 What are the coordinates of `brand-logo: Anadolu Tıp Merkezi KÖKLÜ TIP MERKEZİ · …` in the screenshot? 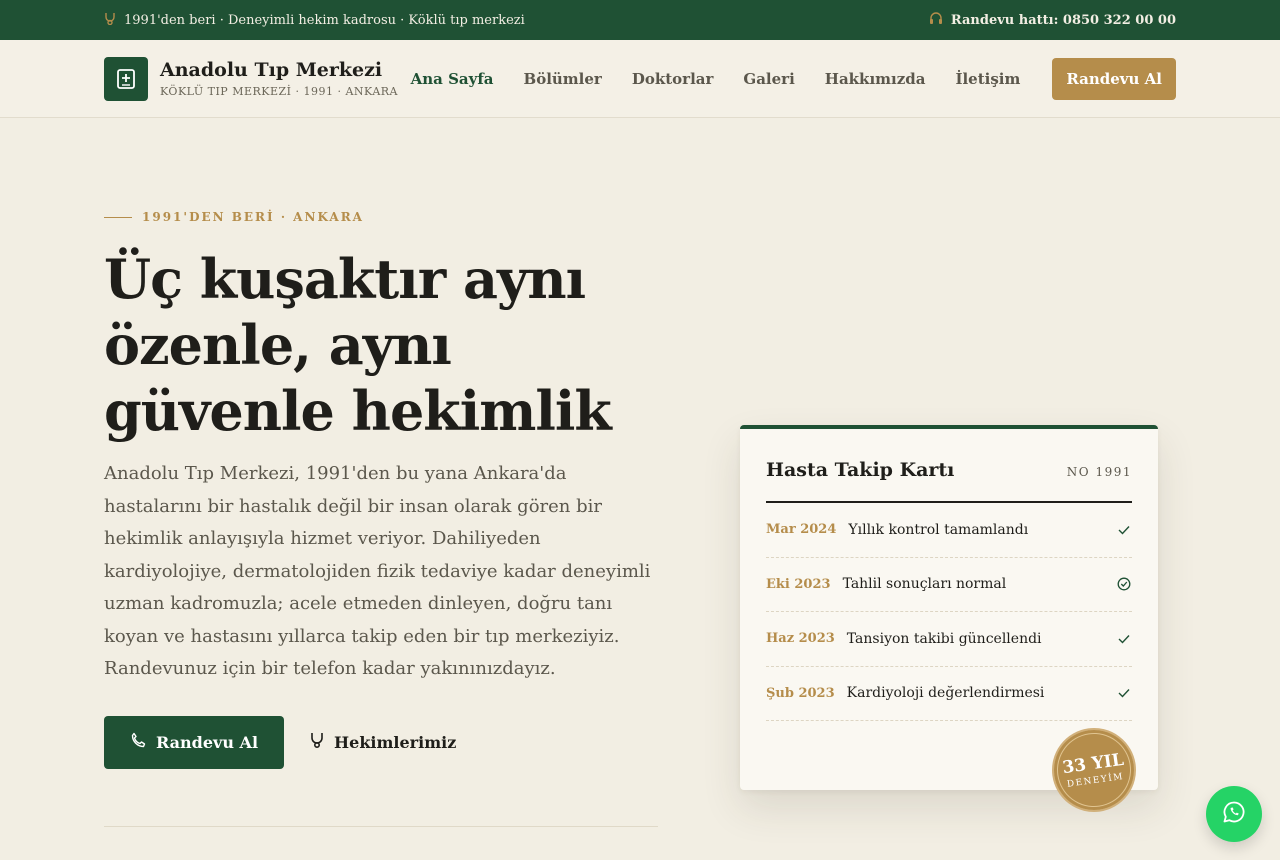 It's located at (251, 78).